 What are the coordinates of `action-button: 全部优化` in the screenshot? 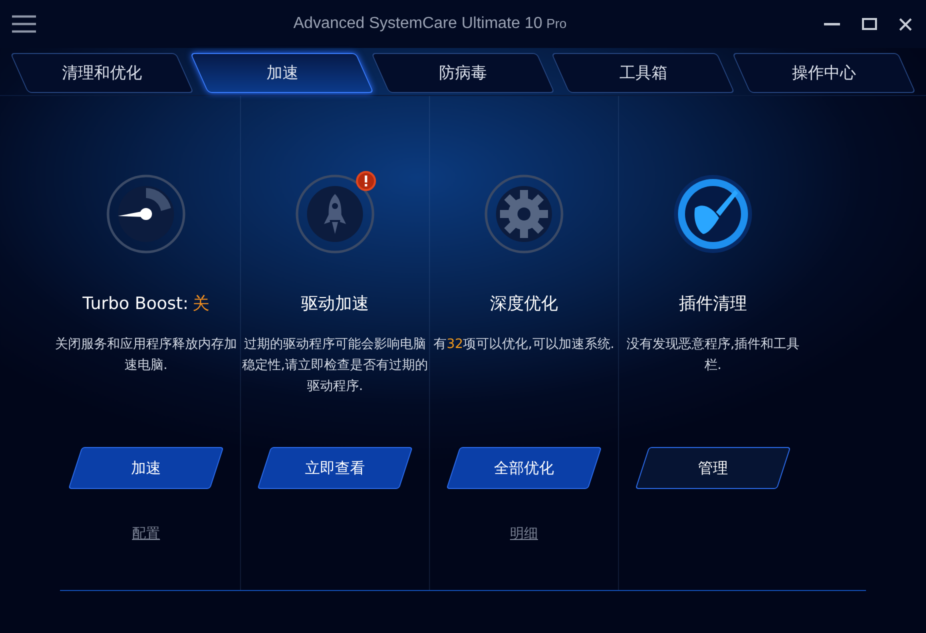 It's located at (524, 468).